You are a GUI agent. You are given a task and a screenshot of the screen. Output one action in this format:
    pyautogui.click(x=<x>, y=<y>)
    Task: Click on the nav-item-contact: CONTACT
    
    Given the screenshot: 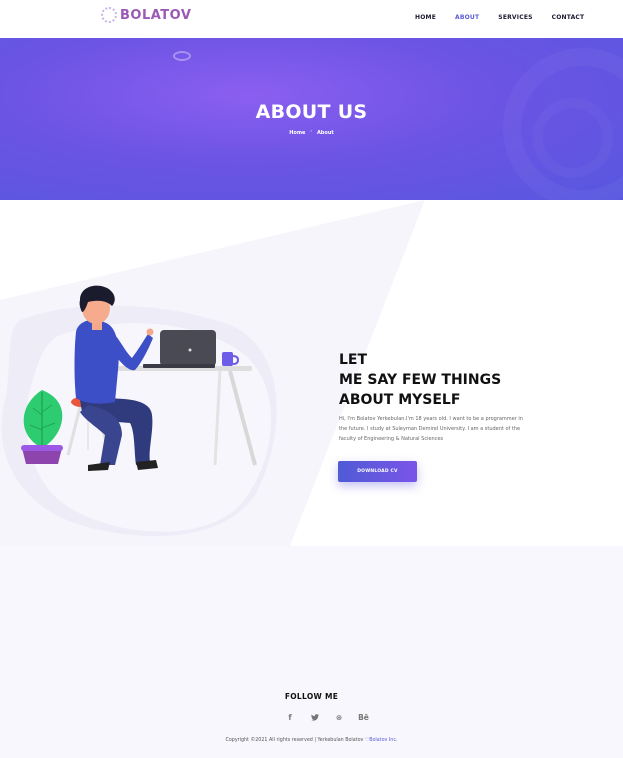 What is the action you would take?
    pyautogui.click(x=568, y=17)
    